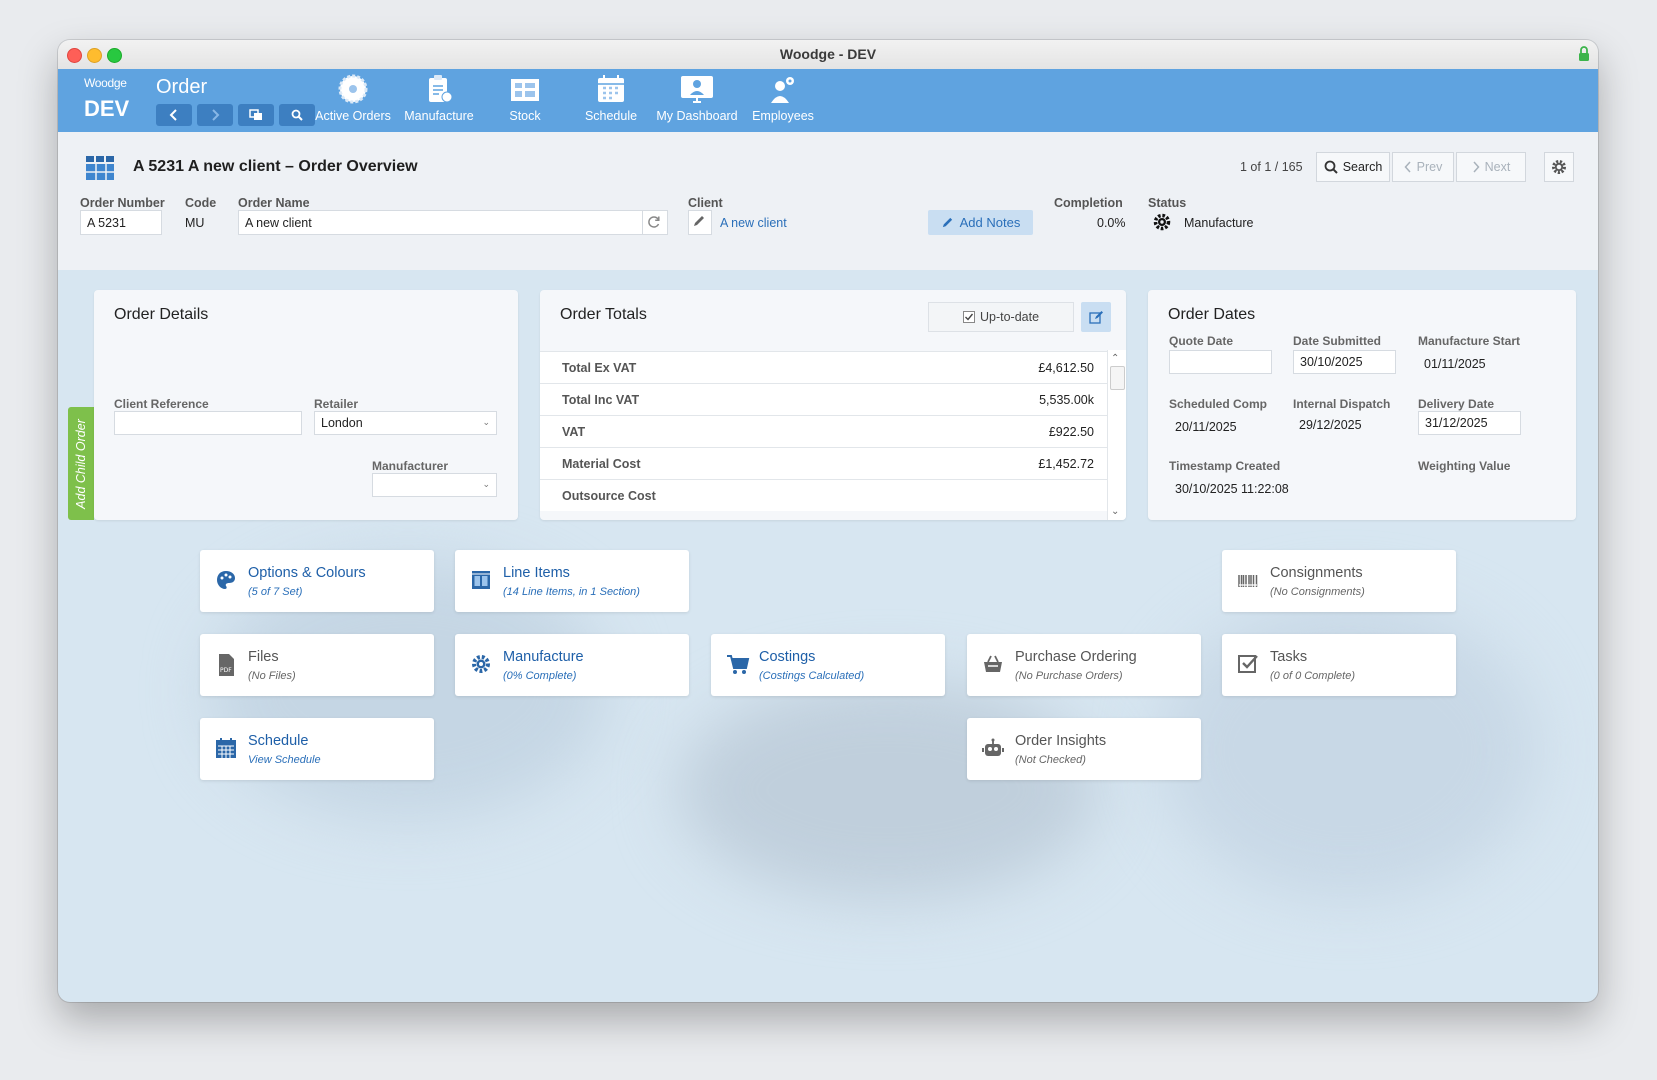 The image size is (1657, 1080). What do you see at coordinates (572, 581) in the screenshot?
I see `tile-line-items: Line Items (14 Line Items, in 1 Section)` at bounding box center [572, 581].